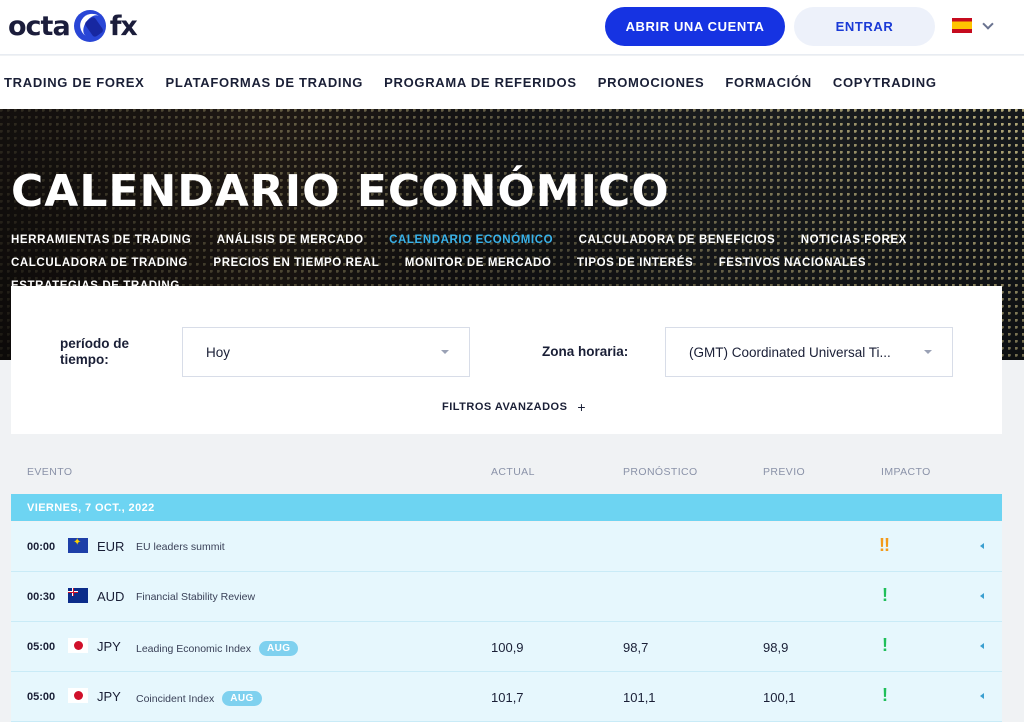 This screenshot has width=1024, height=722. Describe the element at coordinates (480, 82) in the screenshot. I see `nav-item-referral-program: PROGRAMA DE REFERIDOS` at that location.